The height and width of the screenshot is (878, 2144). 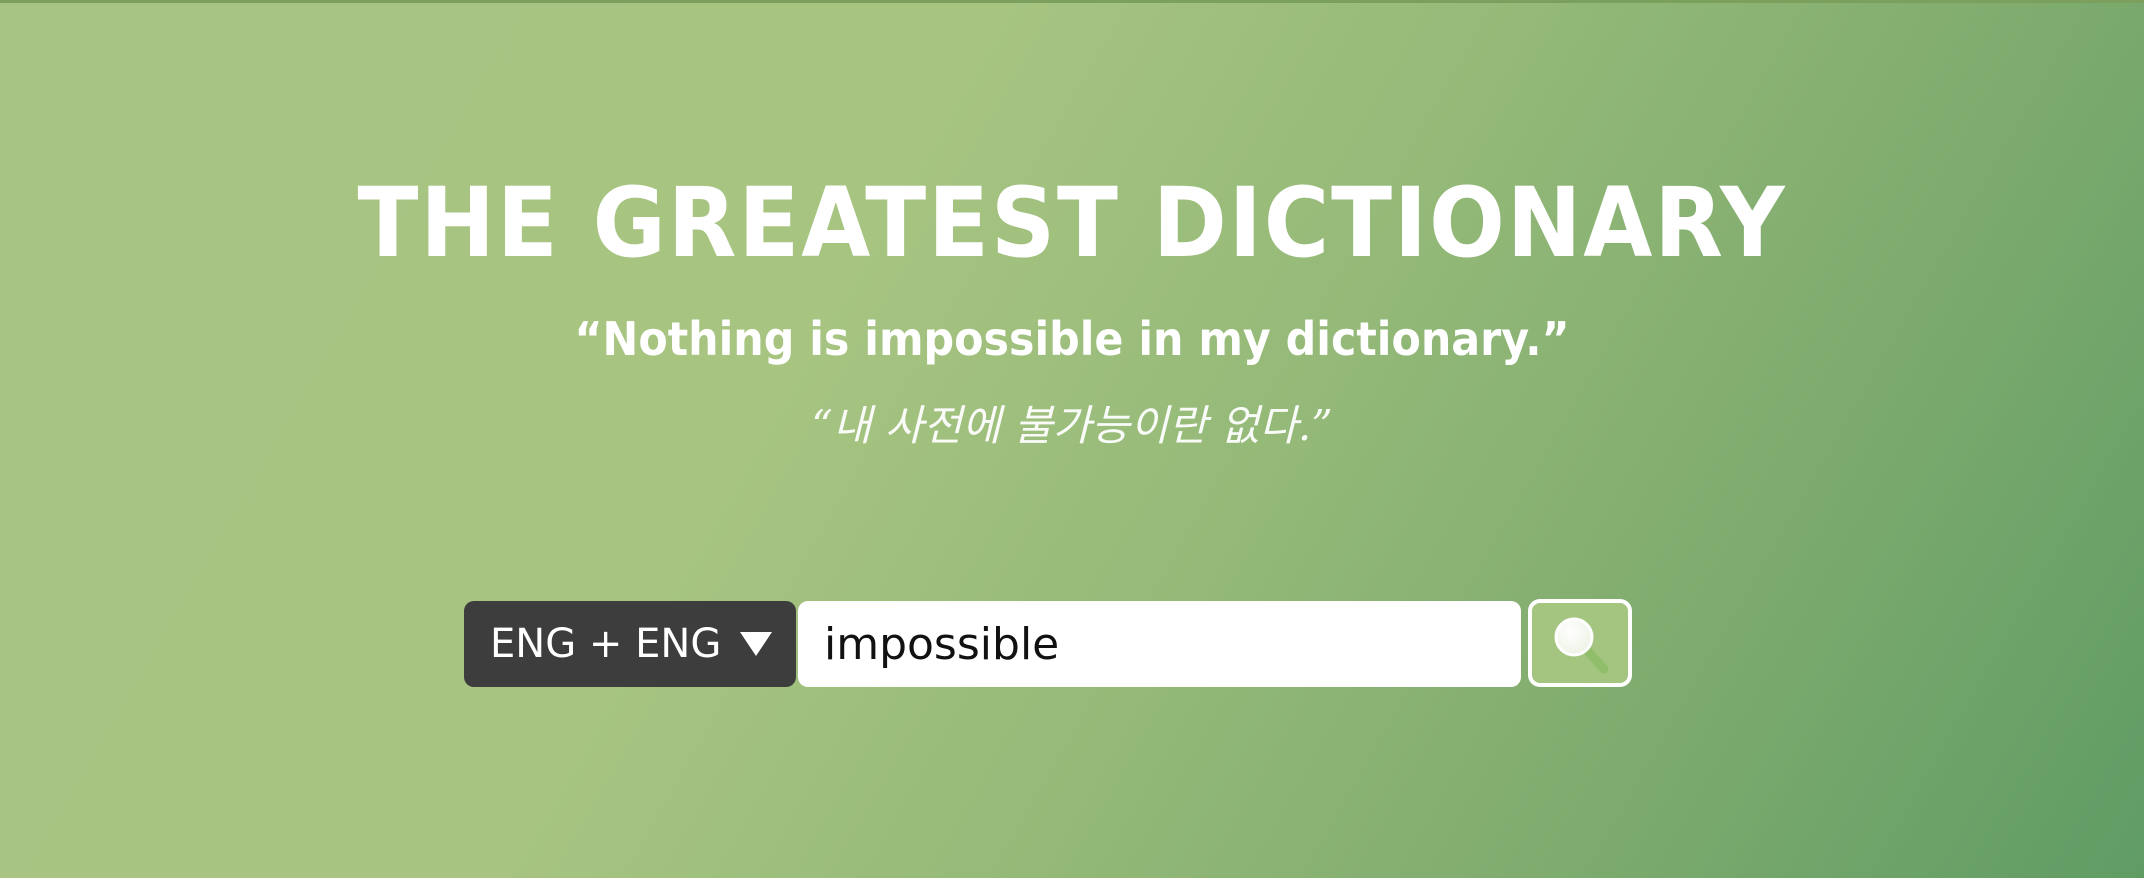 I want to click on language-select-label: ENG + ENG, so click(x=606, y=644).